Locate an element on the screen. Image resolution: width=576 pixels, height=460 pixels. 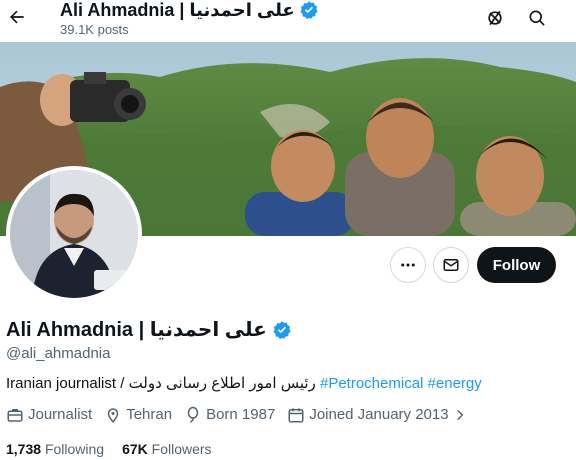
header-name: Ali Ahmadnia | علی احمدنیا is located at coordinates (189, 10).